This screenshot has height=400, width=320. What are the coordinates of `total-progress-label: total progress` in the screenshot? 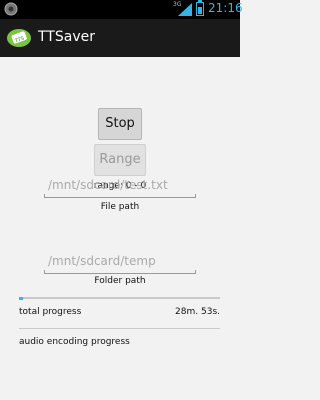 It's located at (50, 312).